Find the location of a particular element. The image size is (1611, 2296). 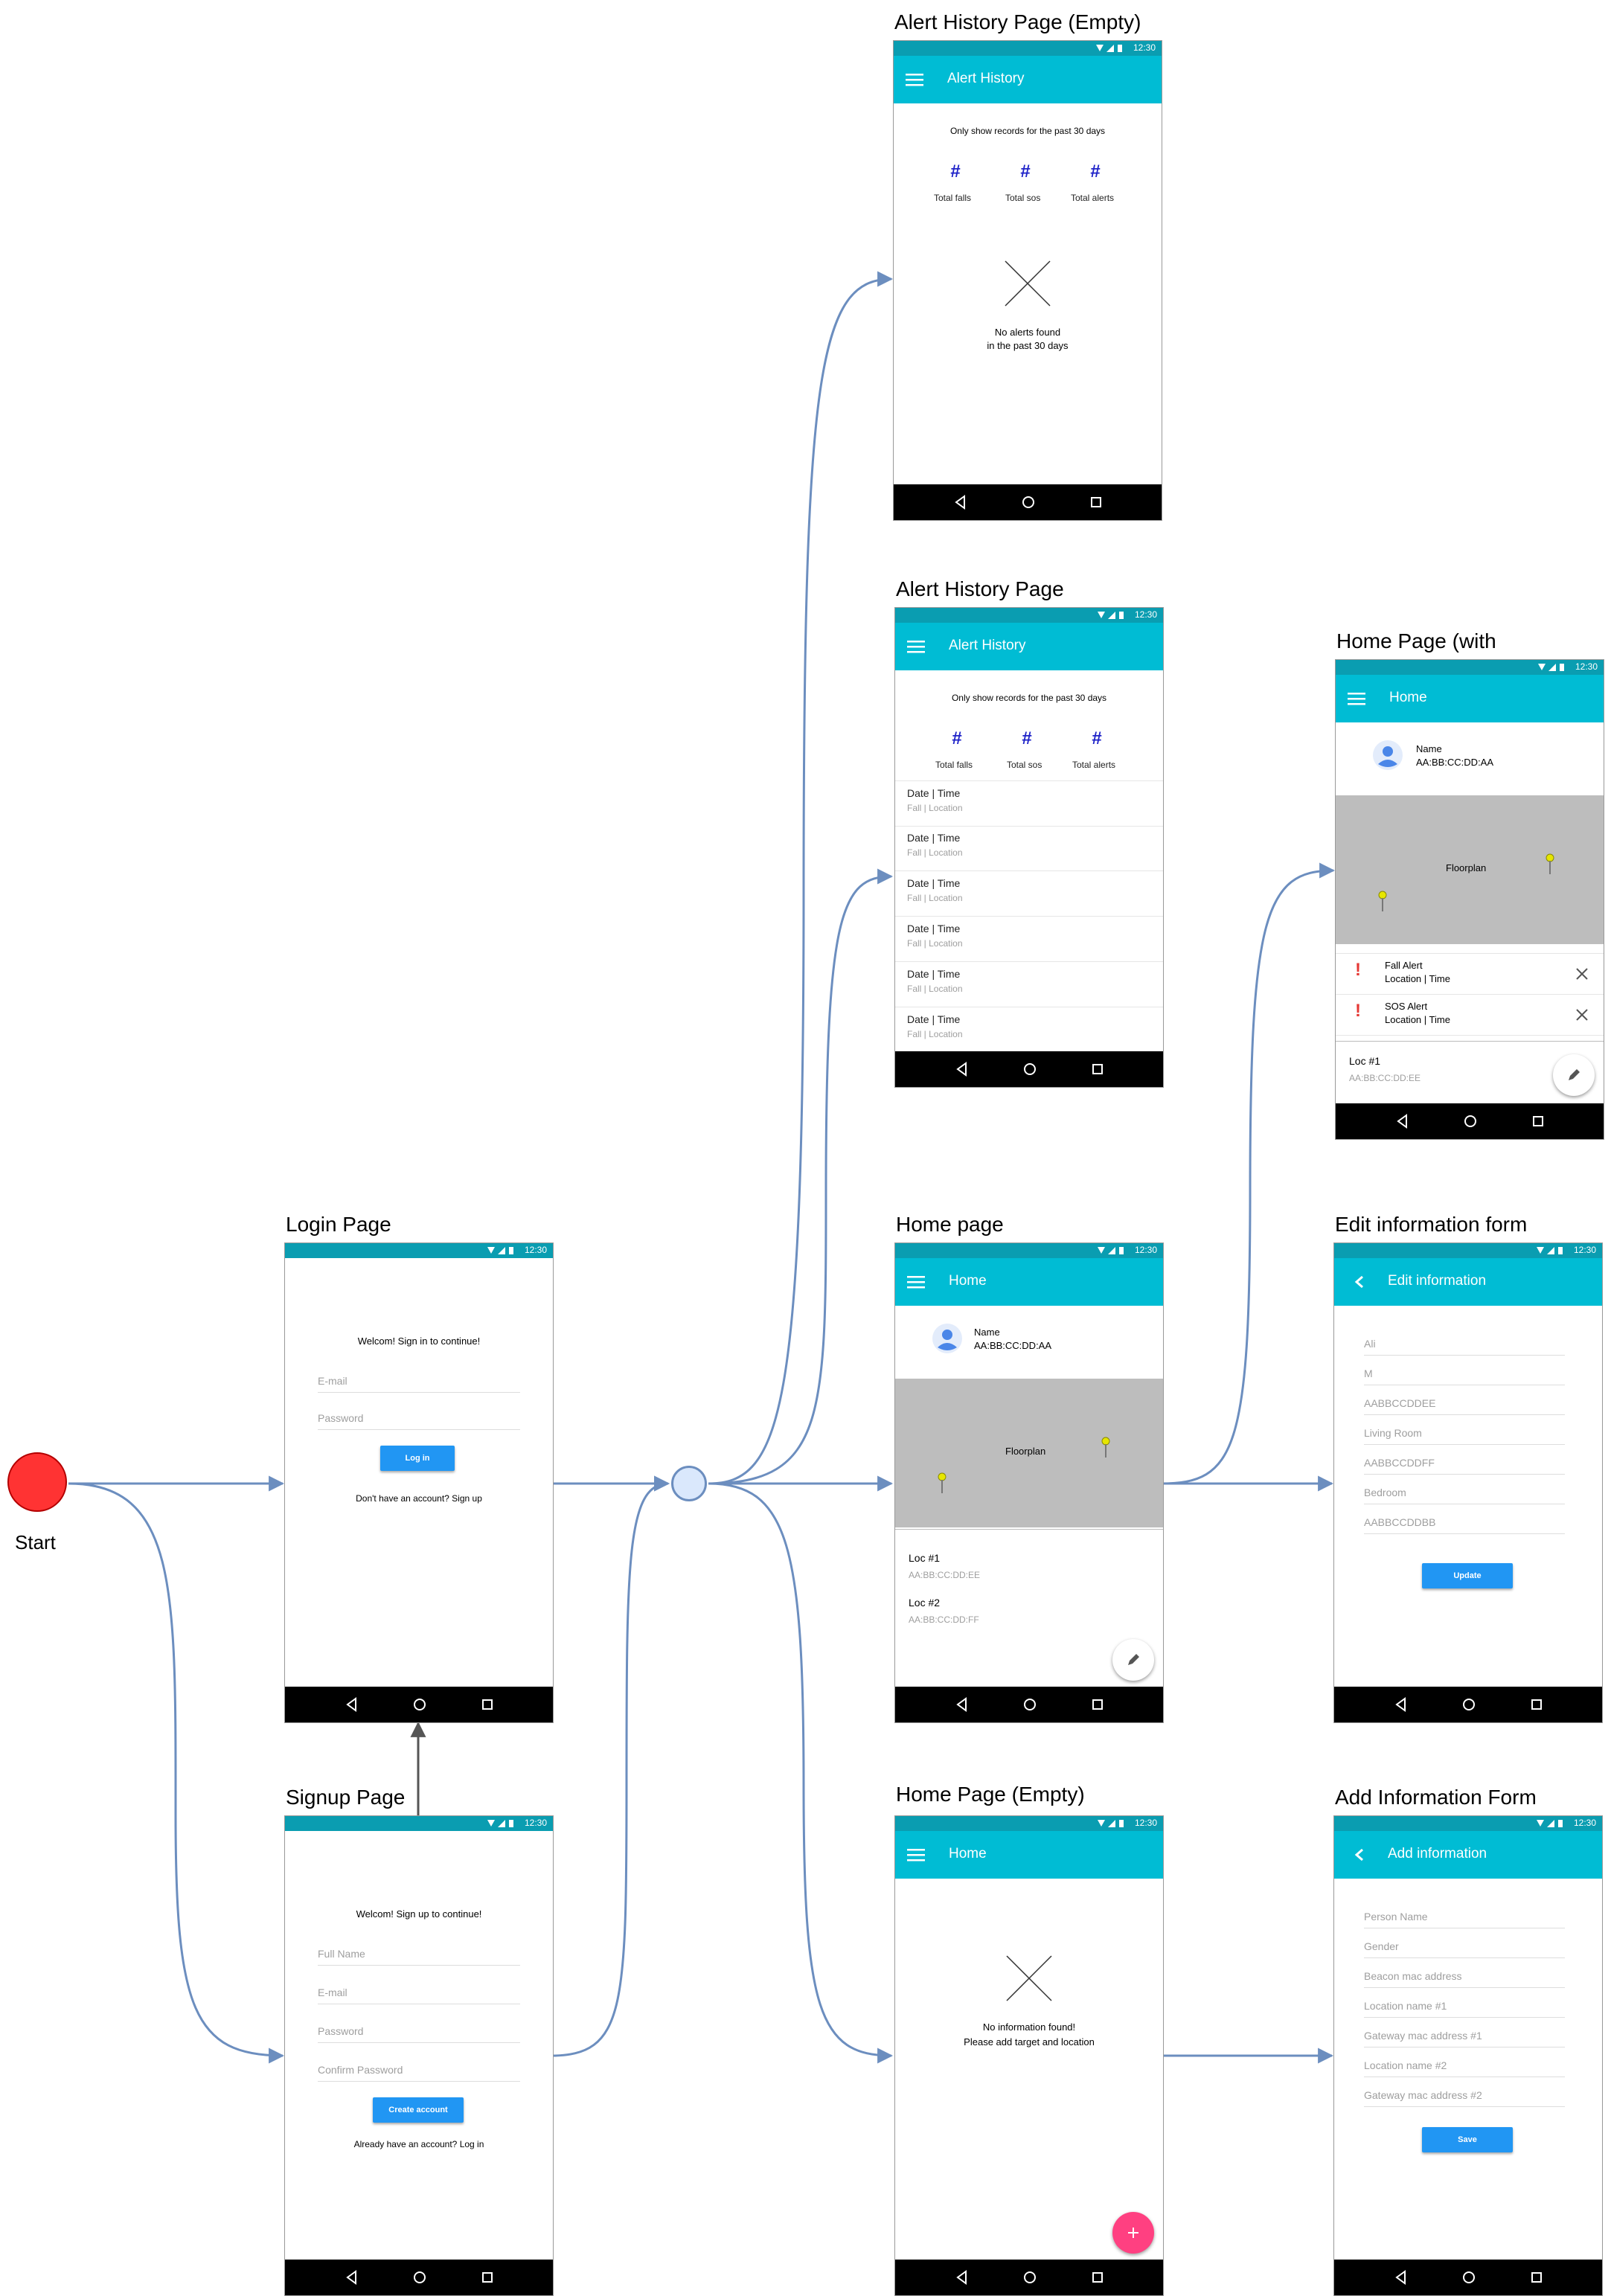

name-field: Ali is located at coordinates (1464, 1345).